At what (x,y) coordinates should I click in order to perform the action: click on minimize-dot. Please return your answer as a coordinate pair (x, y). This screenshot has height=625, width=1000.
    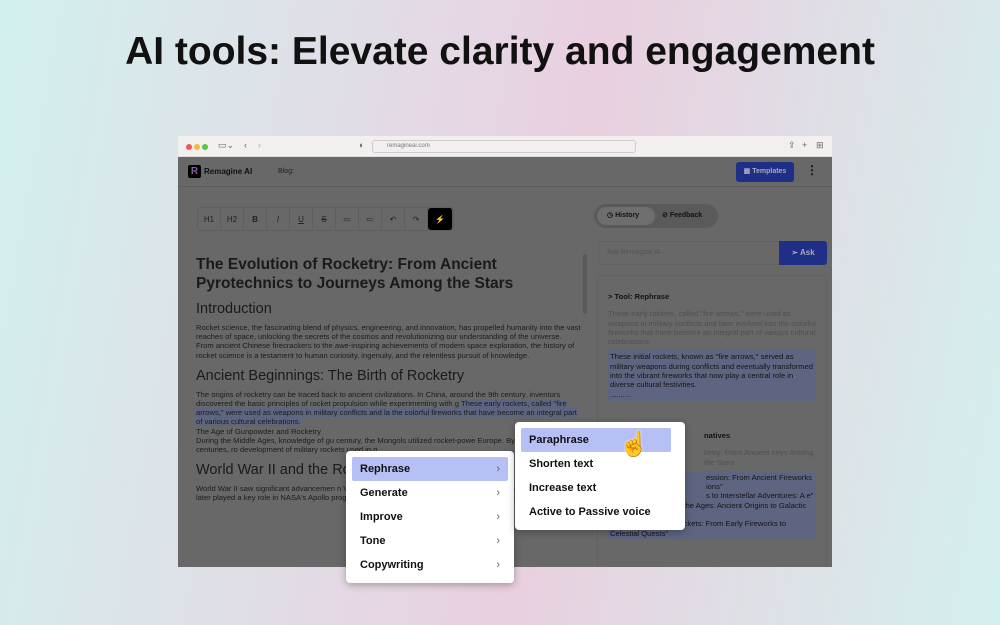
    Looking at the image, I should click on (197, 147).